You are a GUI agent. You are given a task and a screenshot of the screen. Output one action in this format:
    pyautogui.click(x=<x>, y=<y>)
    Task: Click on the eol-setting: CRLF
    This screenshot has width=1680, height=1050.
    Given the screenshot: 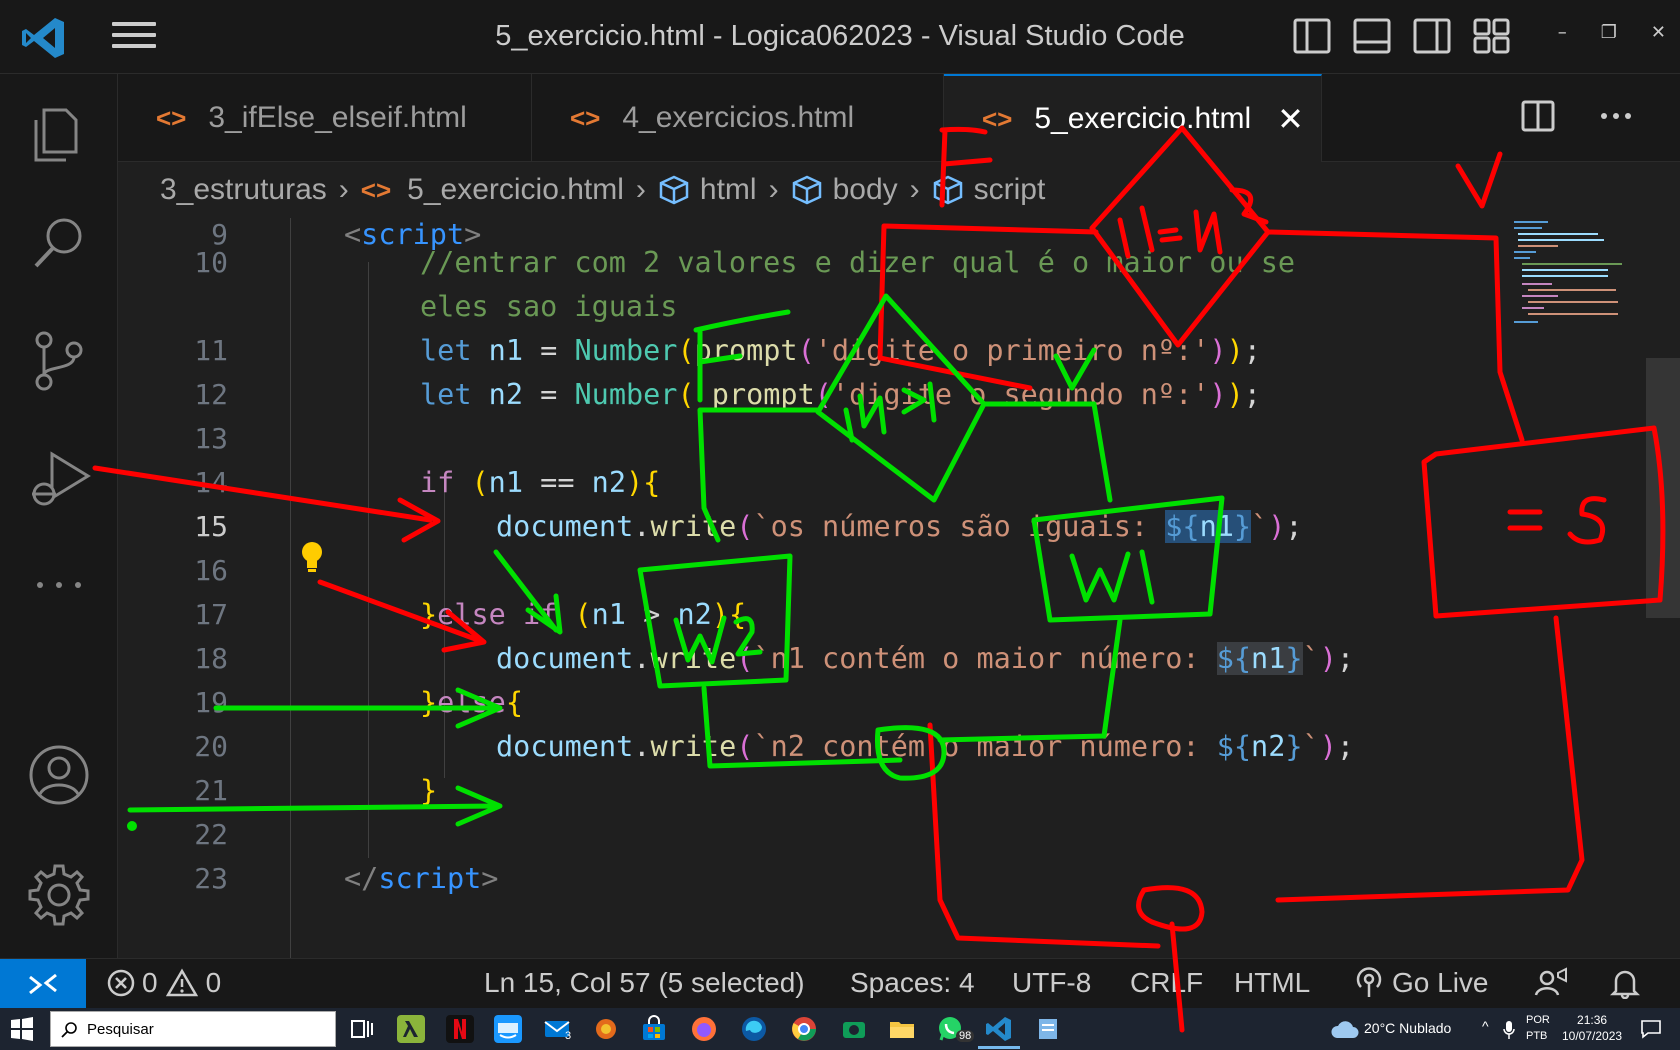 What is the action you would take?
    pyautogui.click(x=1166, y=983)
    